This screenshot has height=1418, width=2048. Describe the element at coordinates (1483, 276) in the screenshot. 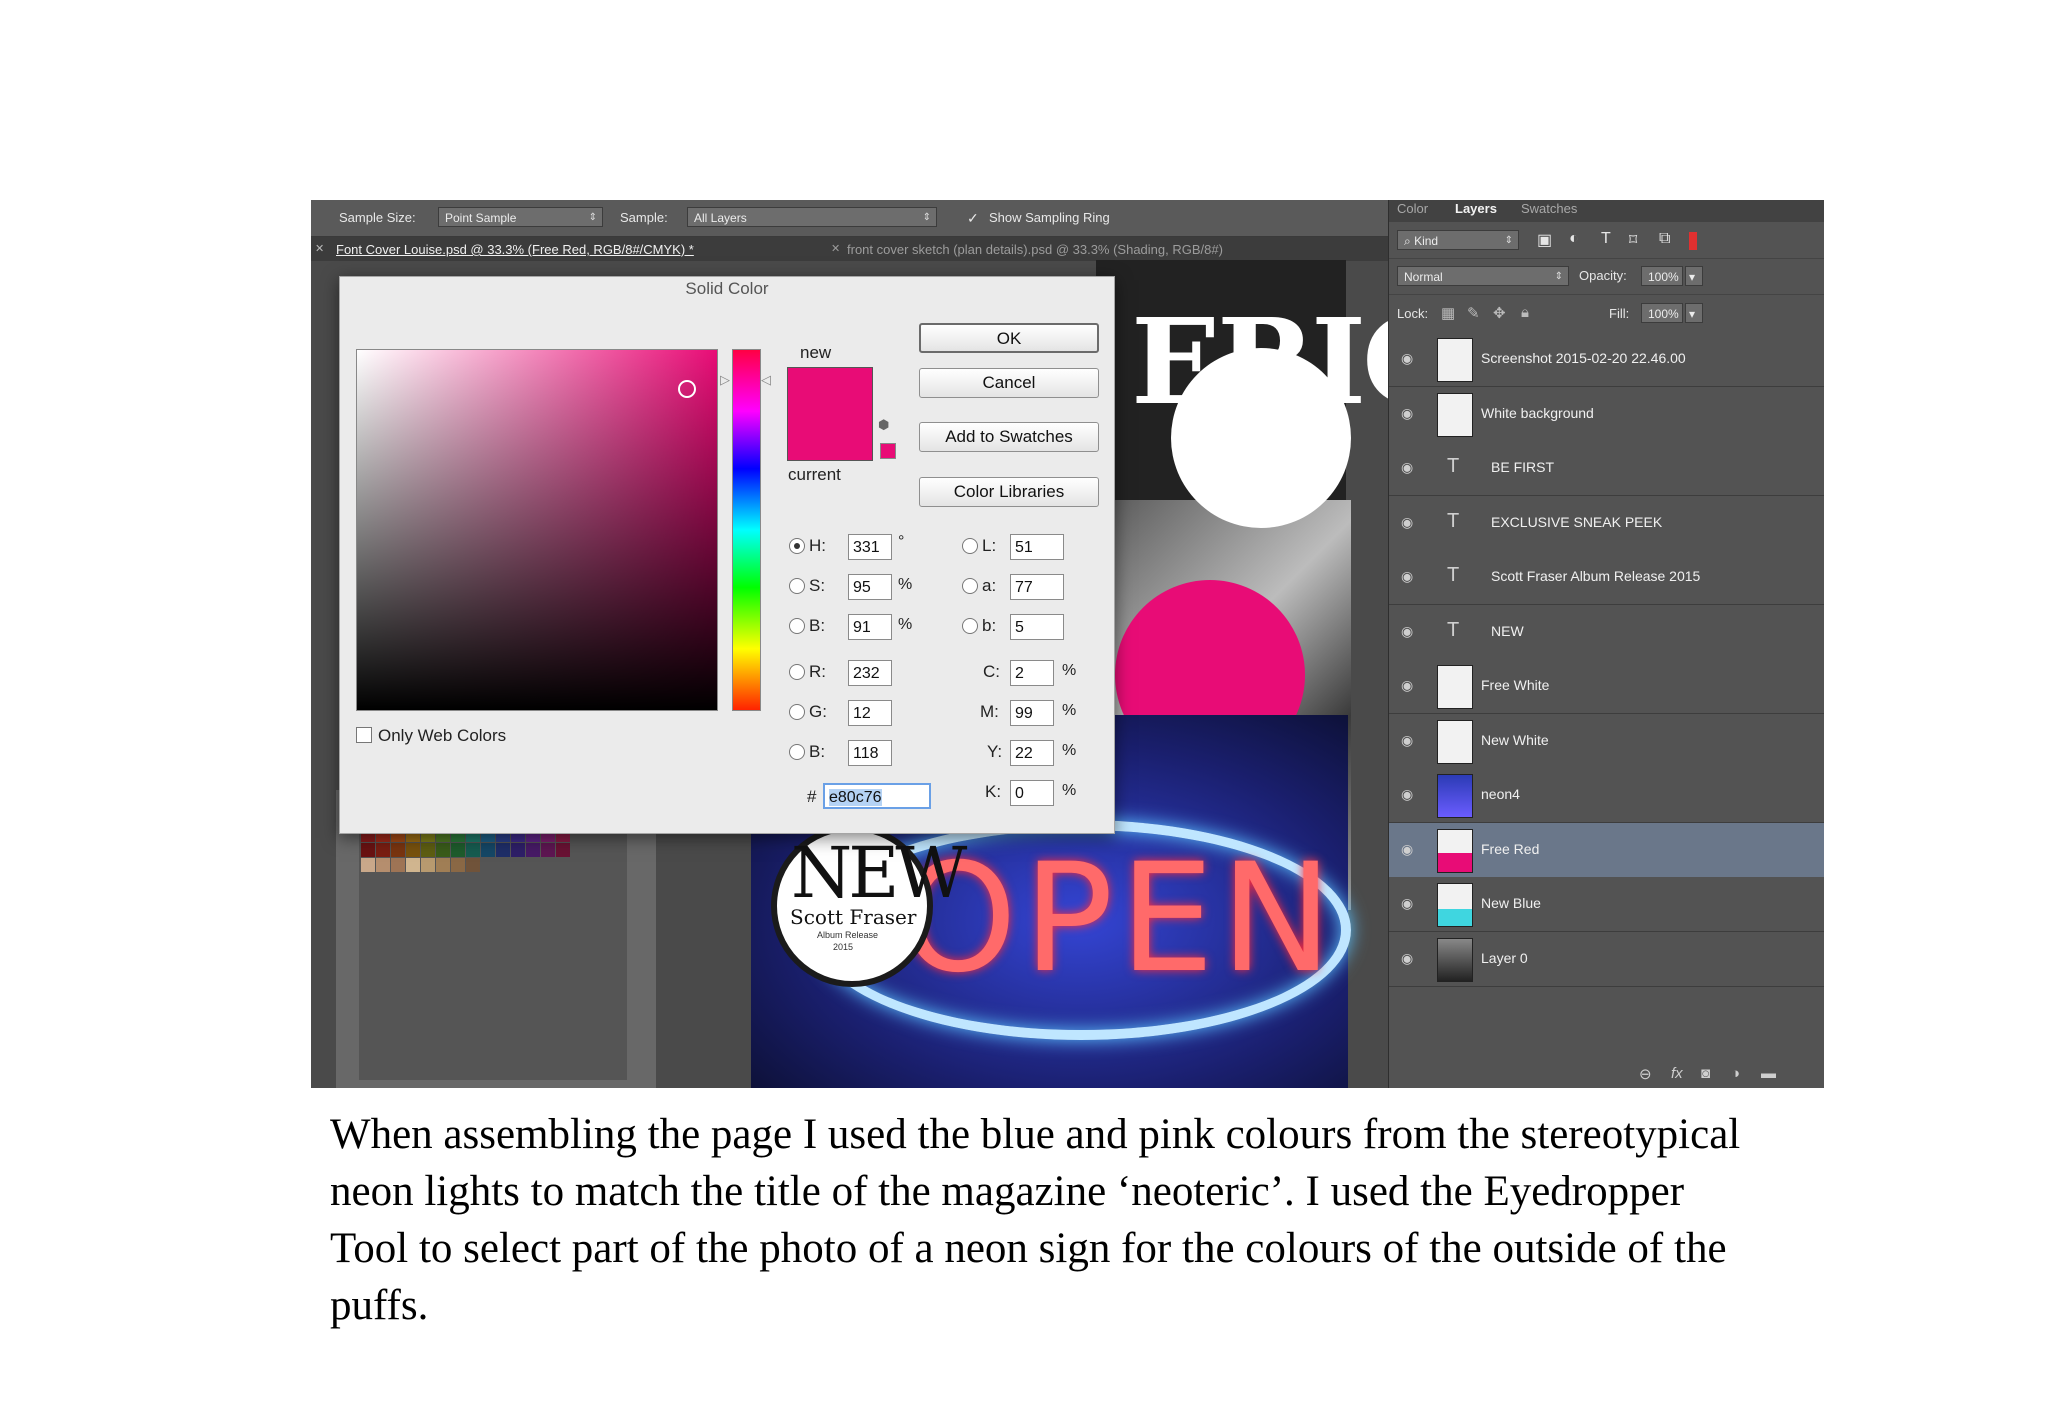

I see `blend-mode-select: Normal ⇕` at that location.